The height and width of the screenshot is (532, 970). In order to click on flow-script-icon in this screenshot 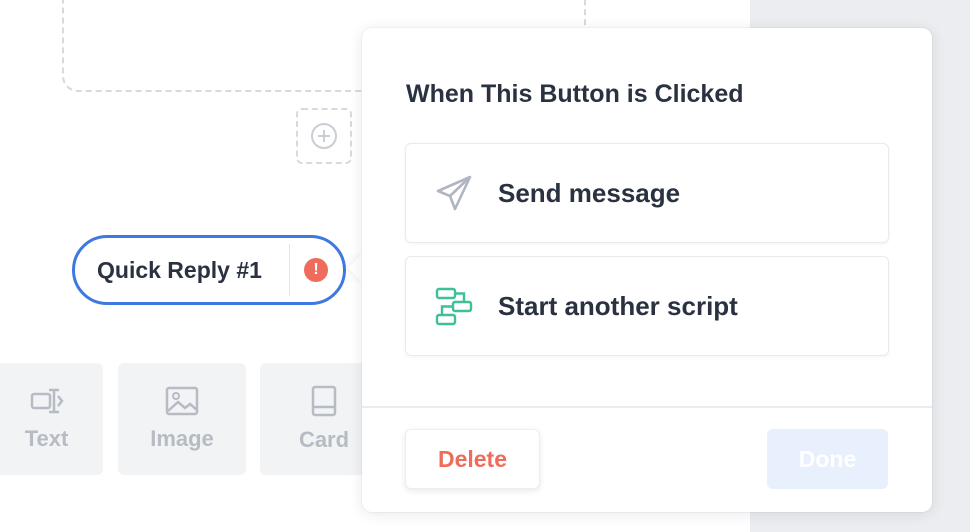, I will do `click(454, 306)`.